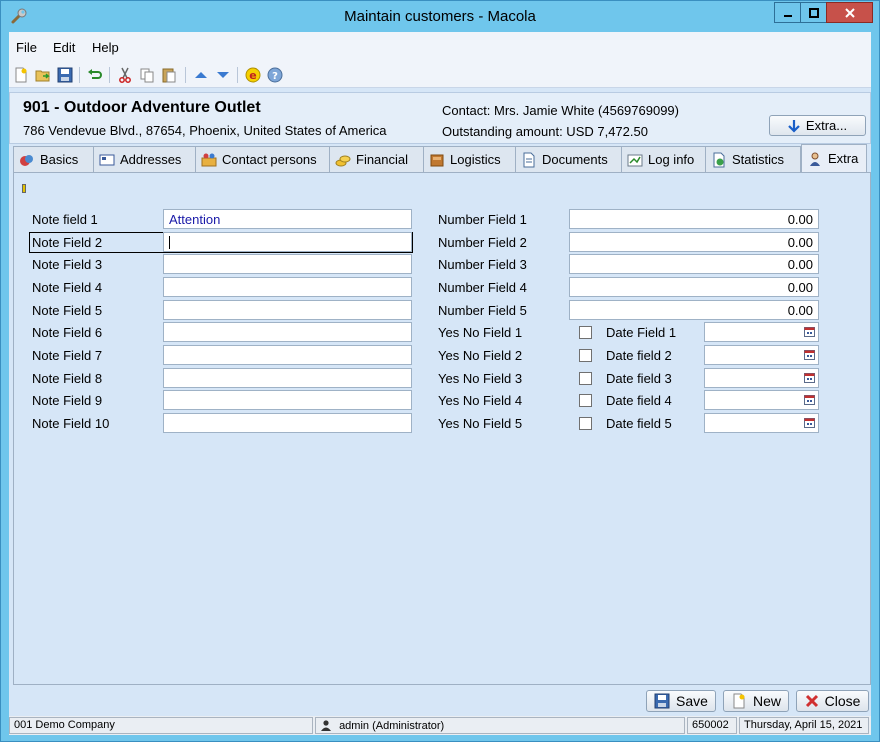 This screenshot has height=742, width=880. I want to click on svg-text: e, so click(252, 75).